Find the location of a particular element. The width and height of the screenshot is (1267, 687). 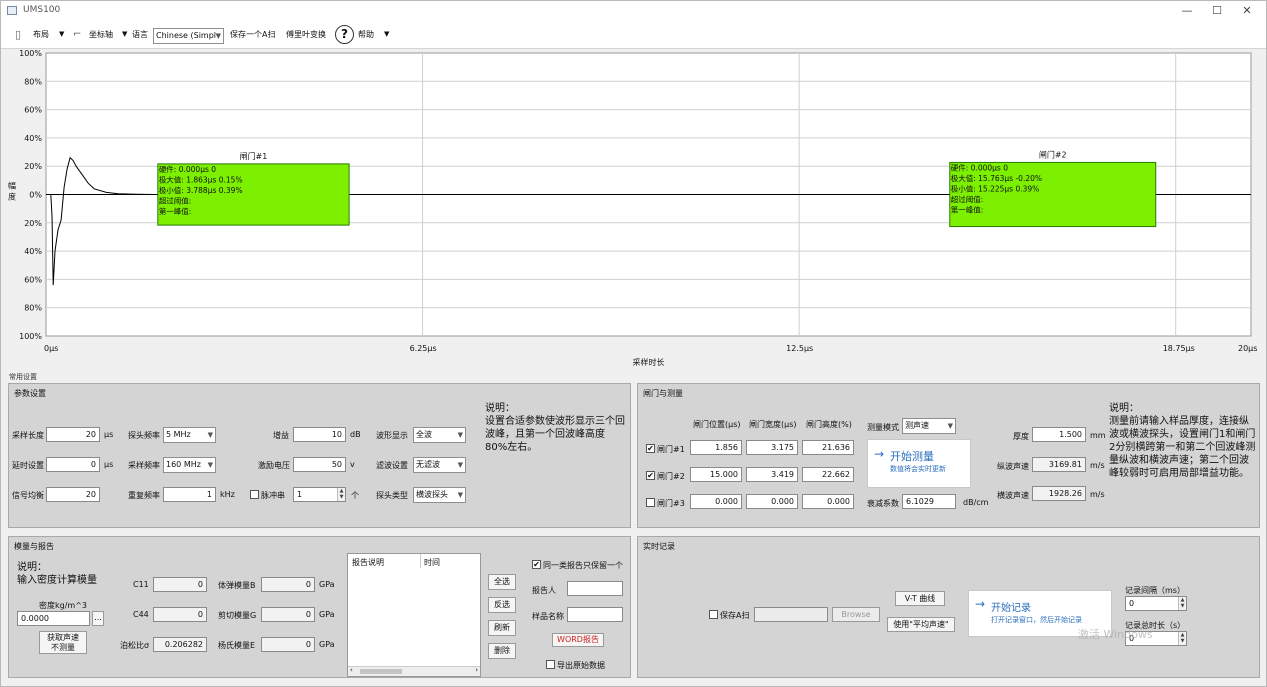

gate-2-pos-input: 15.000 is located at coordinates (716, 474).